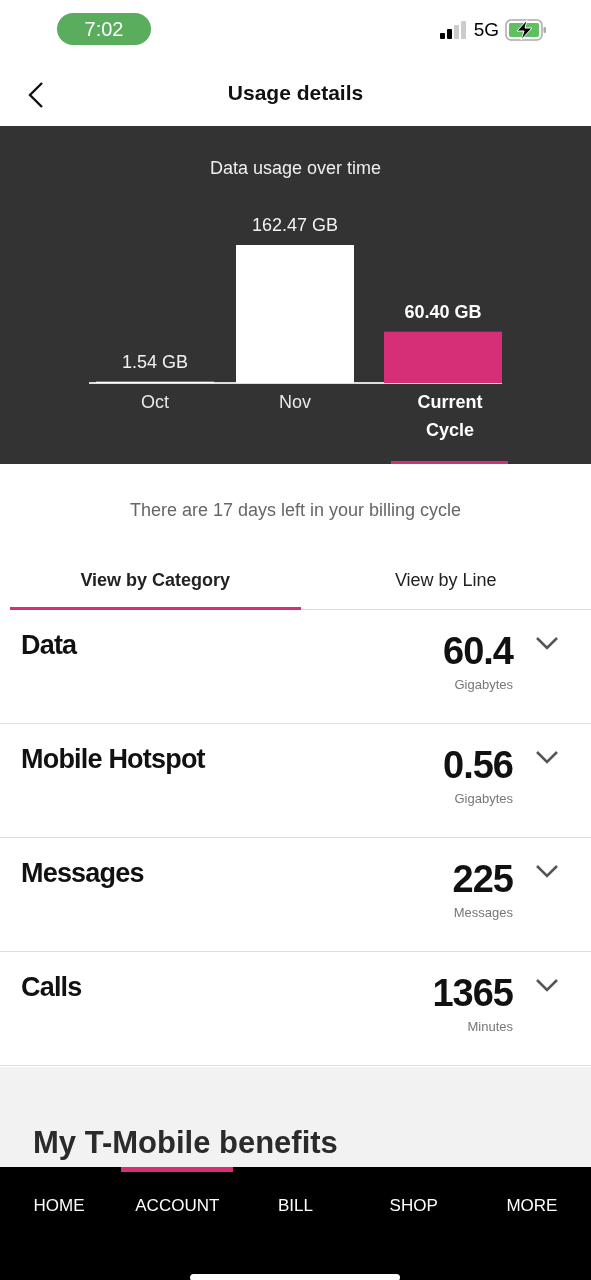  Describe the element at coordinates (114, 759) in the screenshot. I see `category-name: Mobile Hotspot` at that location.